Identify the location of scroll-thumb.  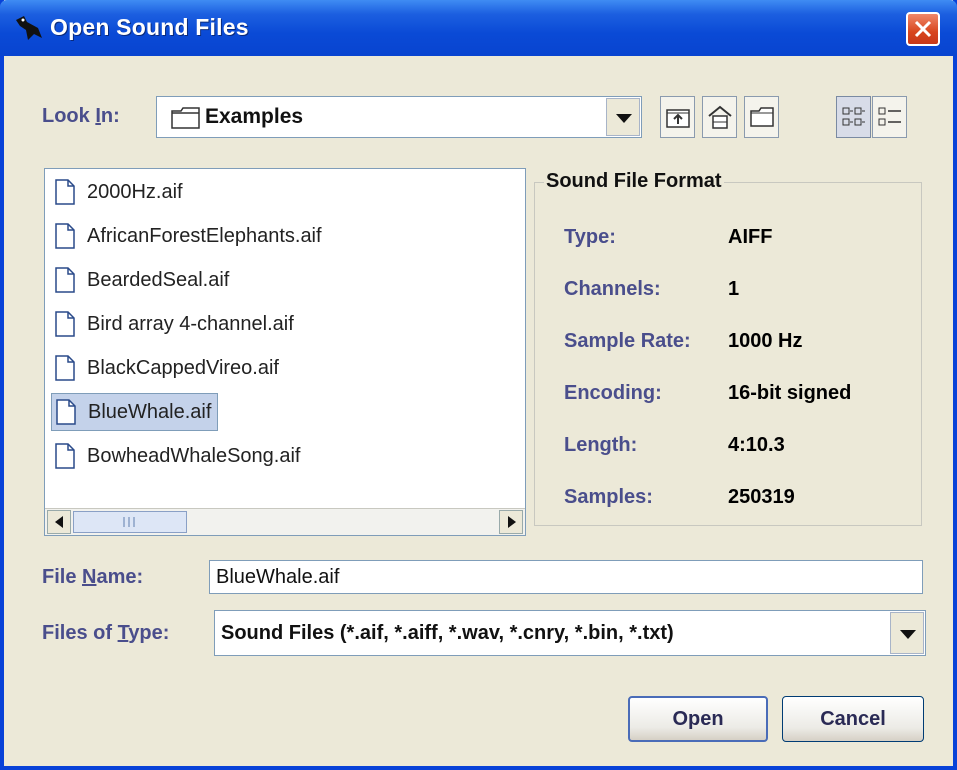
(130, 522).